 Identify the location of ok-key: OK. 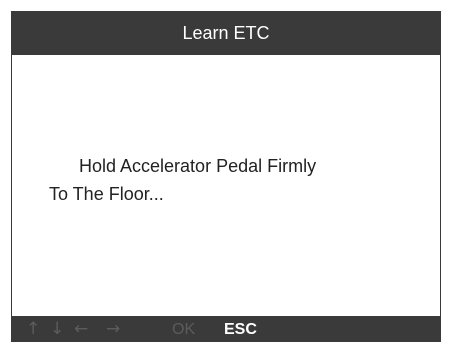
(184, 329).